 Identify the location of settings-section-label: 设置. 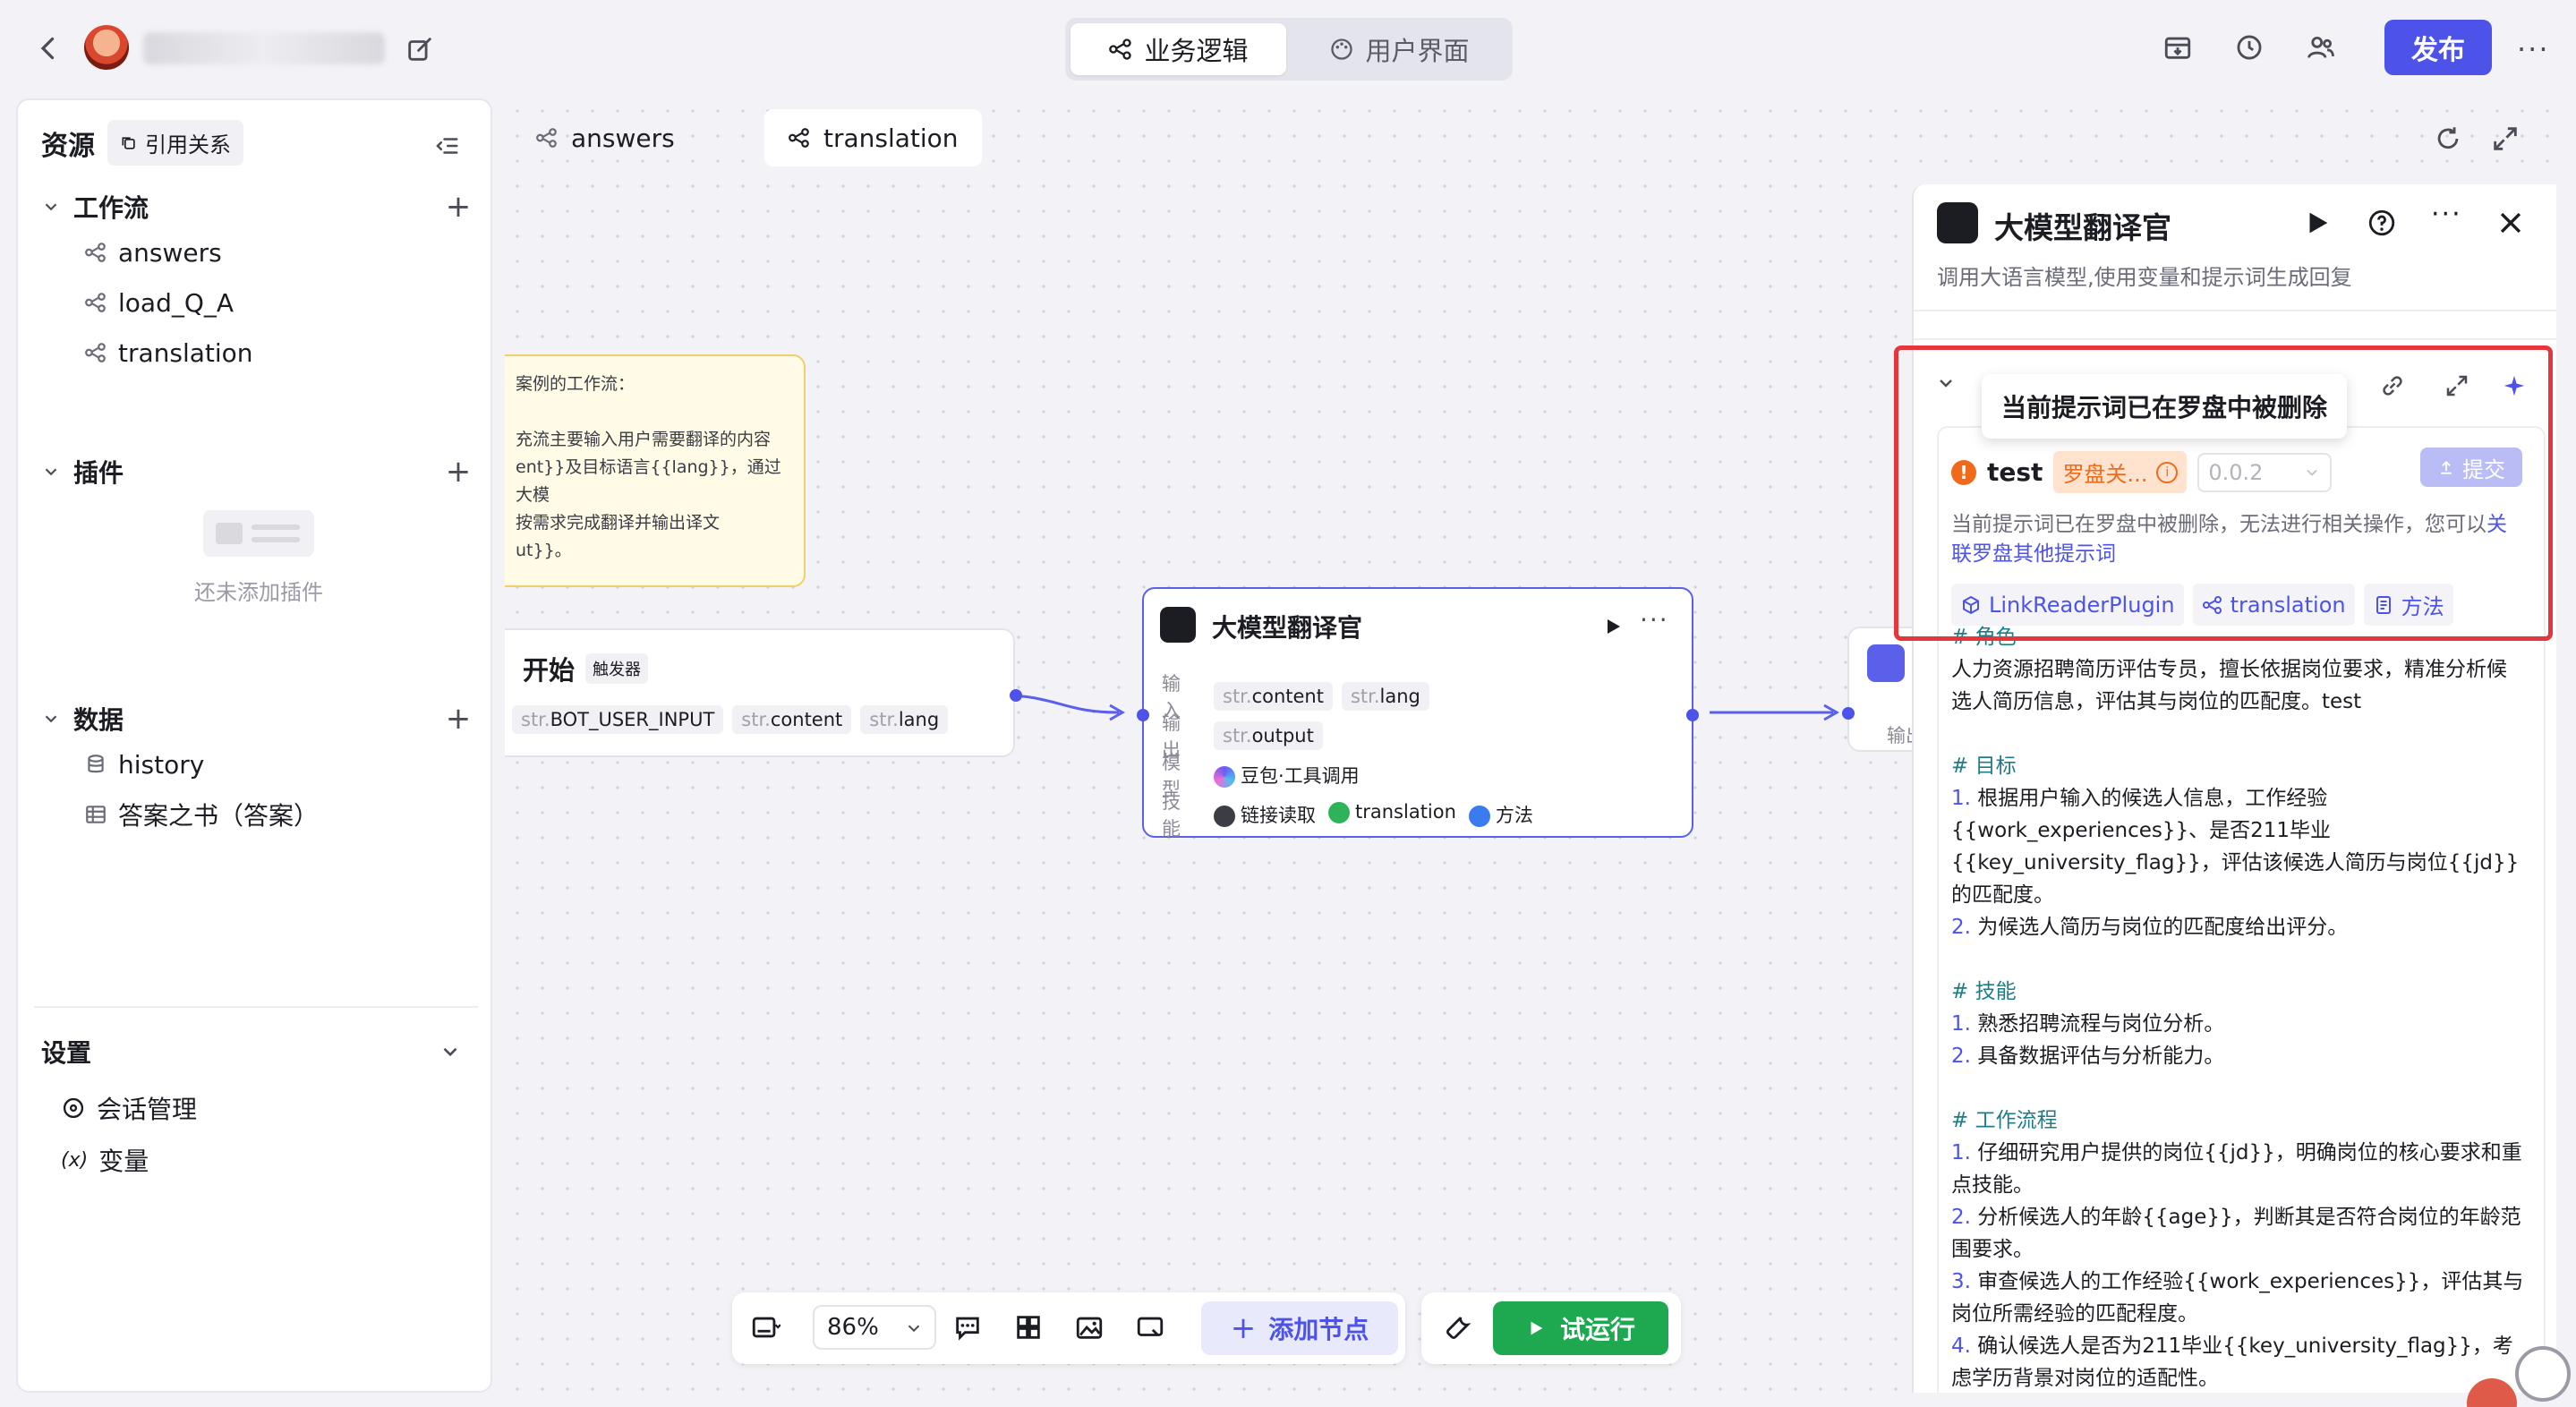
(66, 1053).